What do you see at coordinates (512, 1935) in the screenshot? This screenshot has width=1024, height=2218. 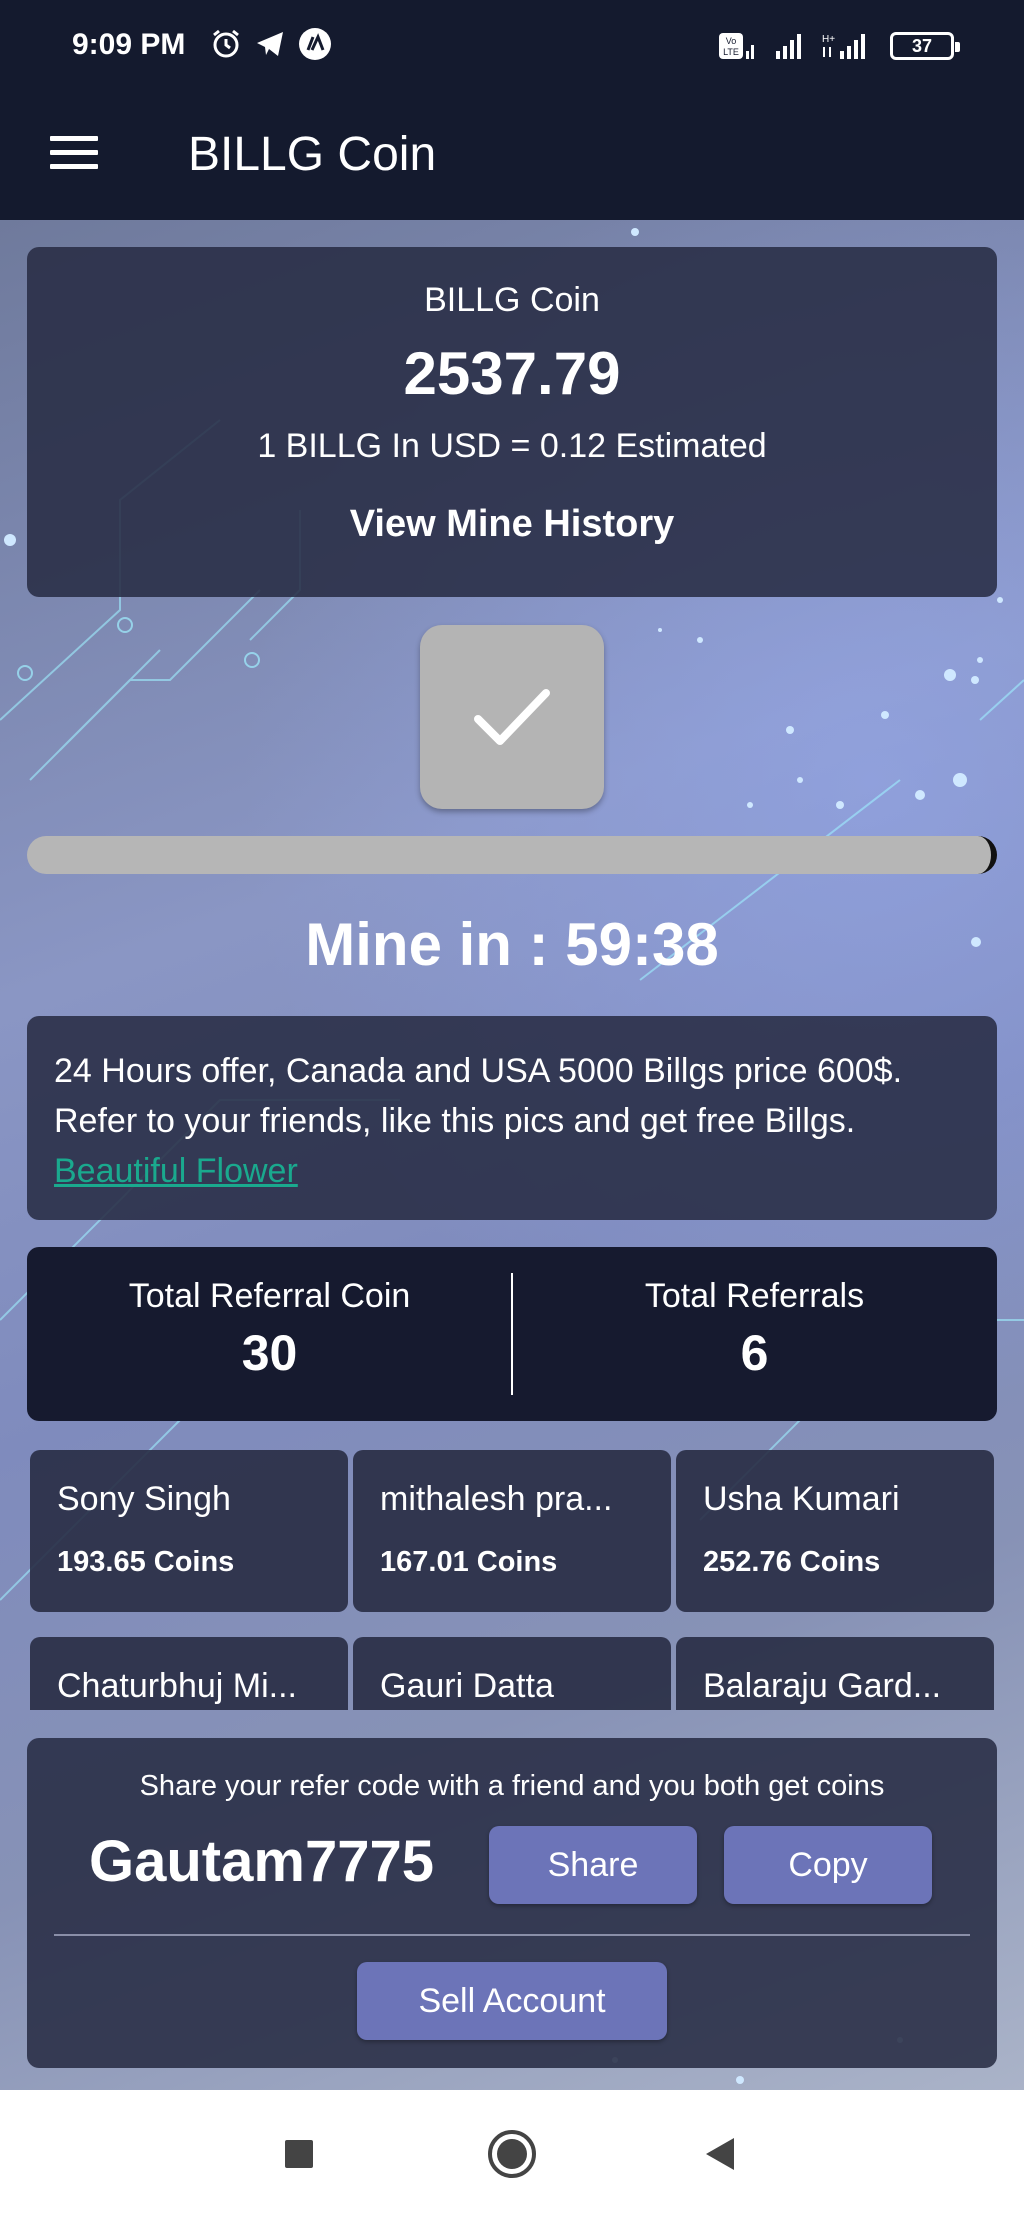 I see `share-divider` at bounding box center [512, 1935].